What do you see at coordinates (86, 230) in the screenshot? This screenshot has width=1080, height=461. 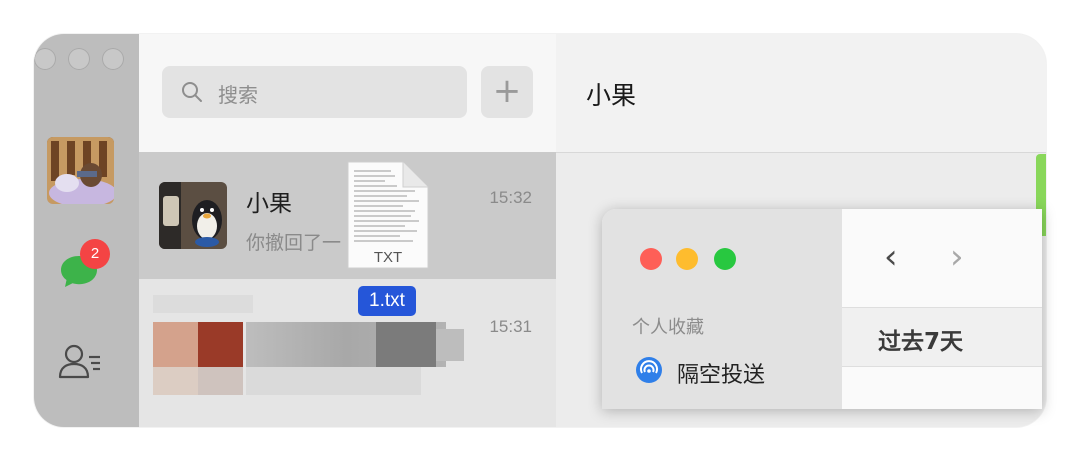 I see `icon-rail: 2` at bounding box center [86, 230].